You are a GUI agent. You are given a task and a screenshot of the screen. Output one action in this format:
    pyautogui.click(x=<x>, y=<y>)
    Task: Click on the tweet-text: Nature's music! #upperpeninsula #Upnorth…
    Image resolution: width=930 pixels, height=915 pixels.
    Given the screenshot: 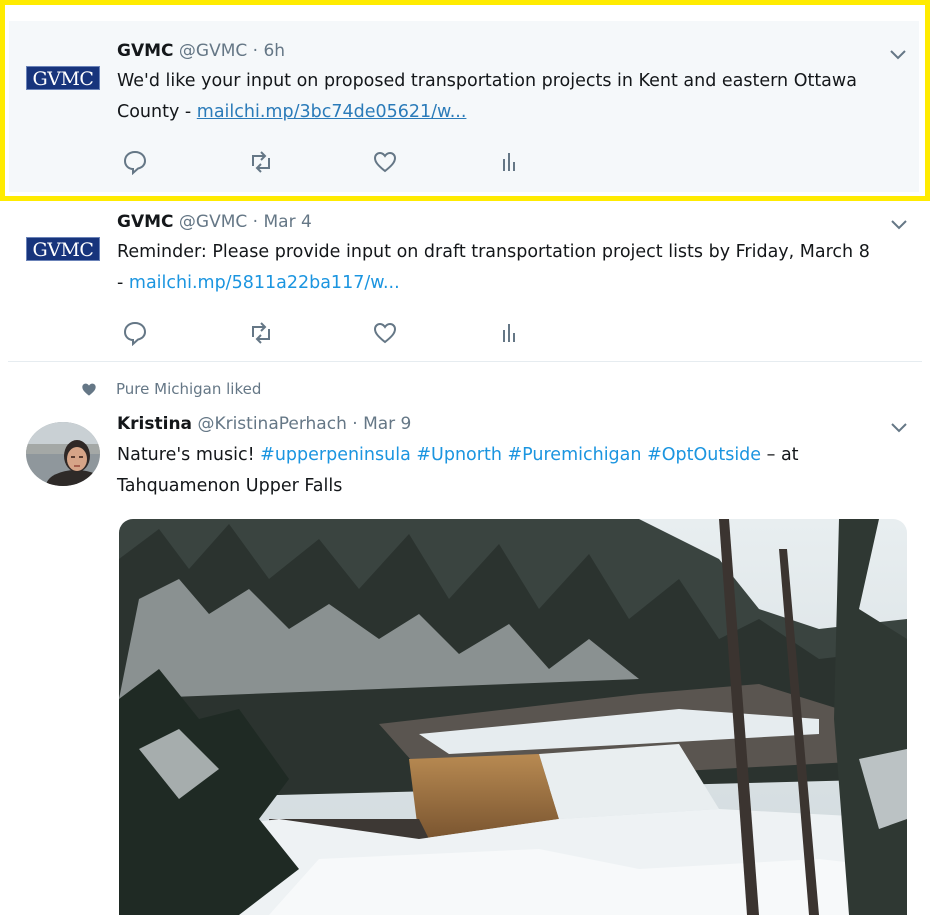 What is the action you would take?
    pyautogui.click(x=497, y=471)
    